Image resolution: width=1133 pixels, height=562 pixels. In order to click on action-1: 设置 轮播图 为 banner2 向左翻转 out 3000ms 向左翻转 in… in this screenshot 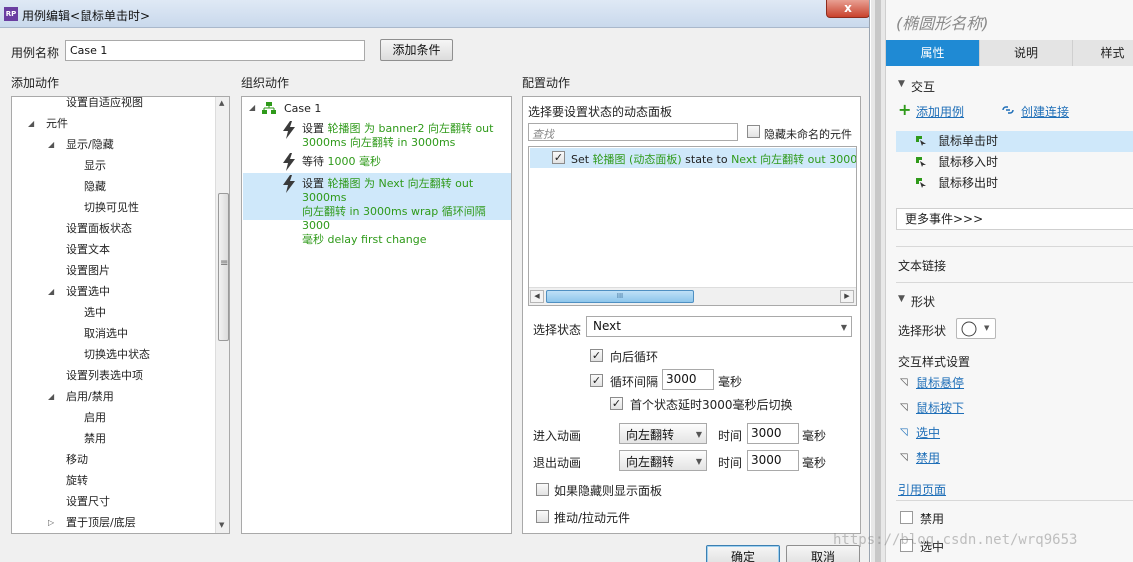, I will do `click(397, 136)`.